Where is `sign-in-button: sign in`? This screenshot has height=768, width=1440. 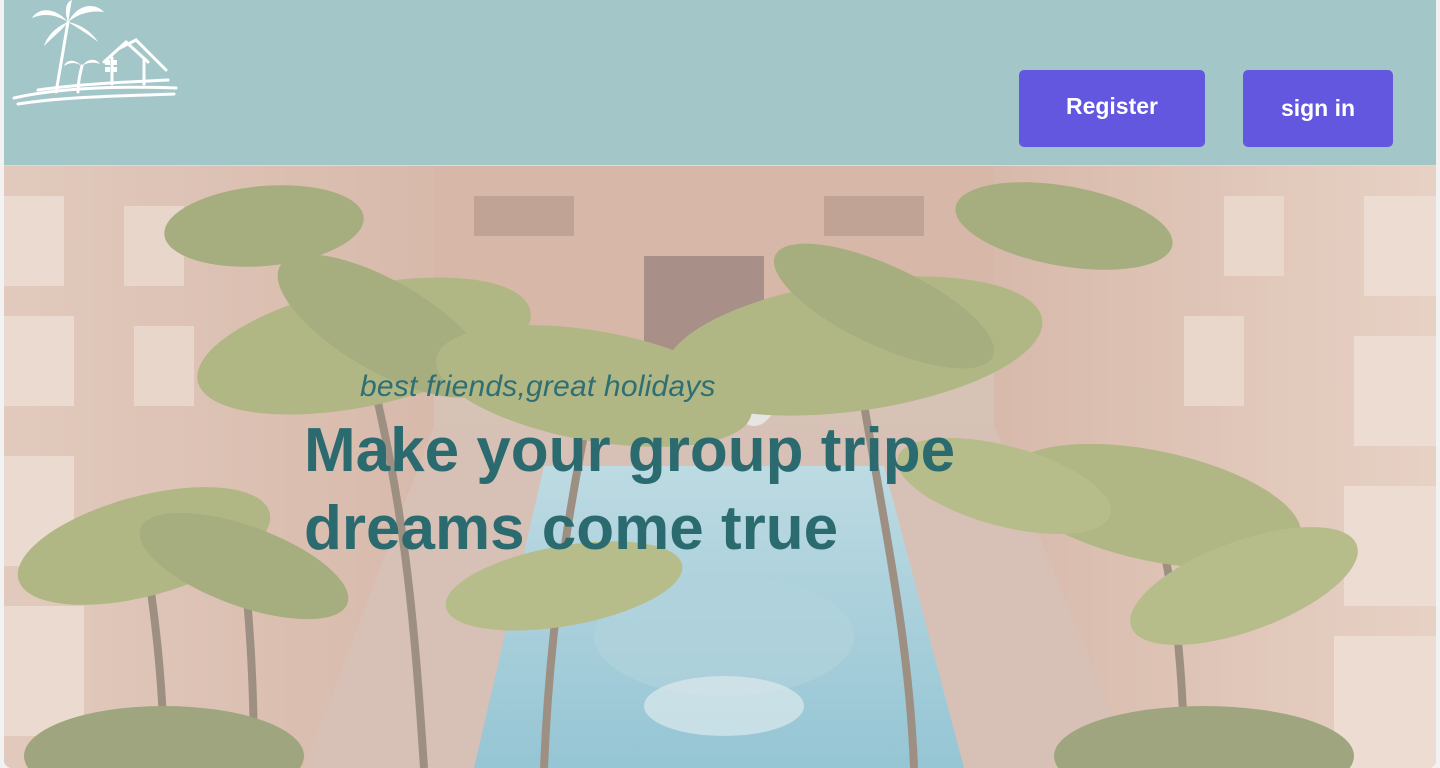 sign-in-button: sign in is located at coordinates (1318, 108).